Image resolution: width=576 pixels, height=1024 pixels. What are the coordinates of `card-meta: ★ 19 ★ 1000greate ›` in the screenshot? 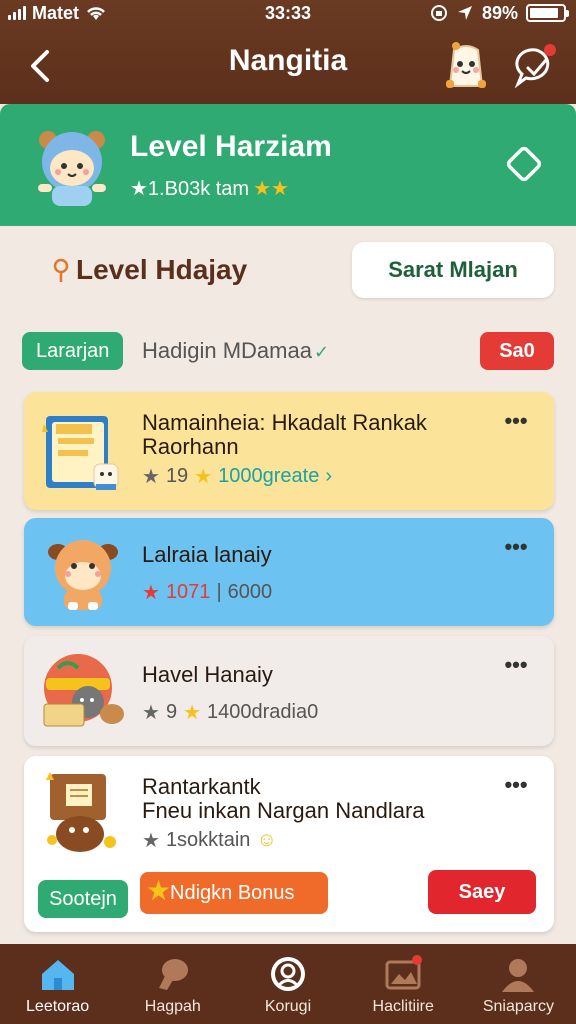 It's located at (237, 476).